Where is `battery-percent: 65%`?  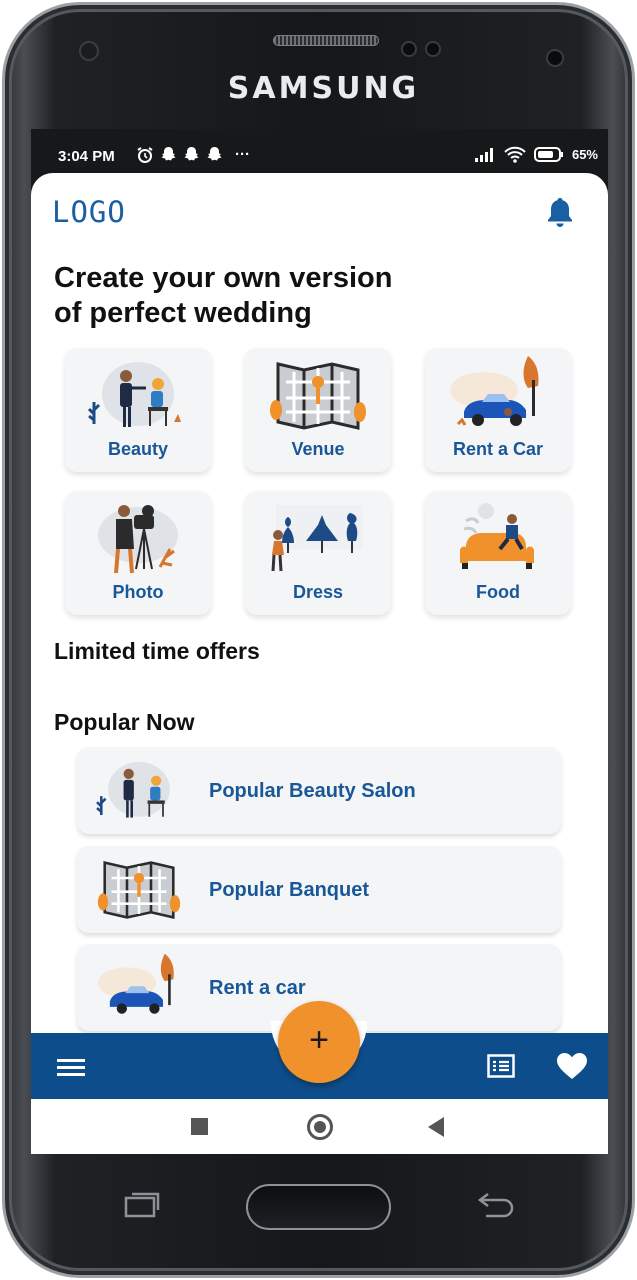 battery-percent: 65% is located at coordinates (584, 154).